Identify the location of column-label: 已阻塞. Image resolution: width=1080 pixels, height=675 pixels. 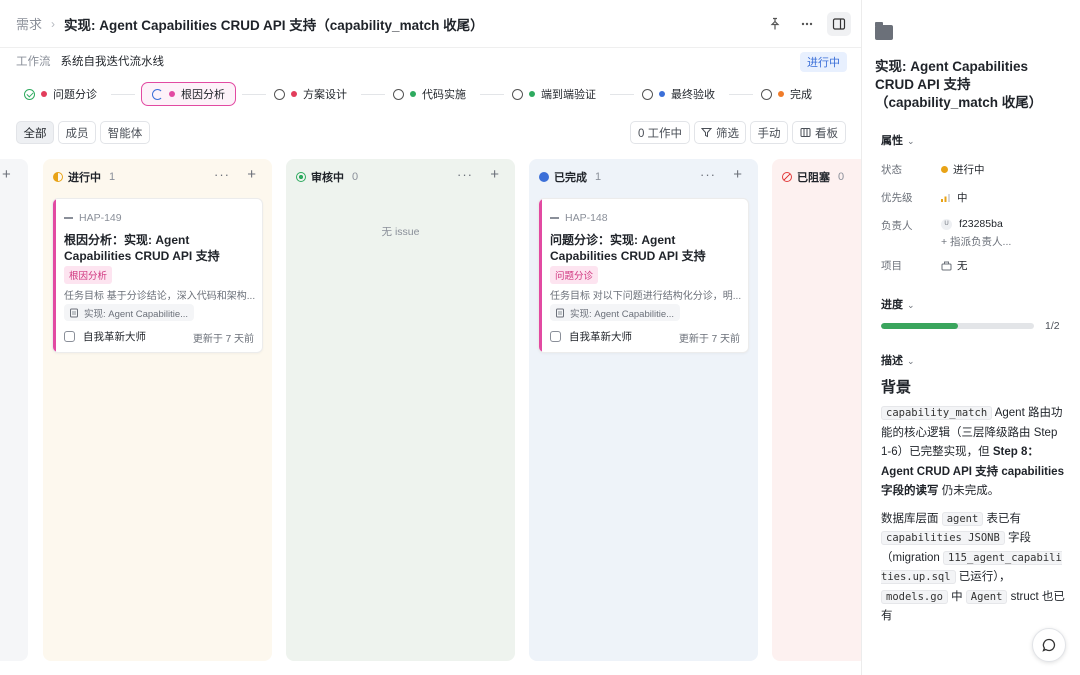
(813, 178).